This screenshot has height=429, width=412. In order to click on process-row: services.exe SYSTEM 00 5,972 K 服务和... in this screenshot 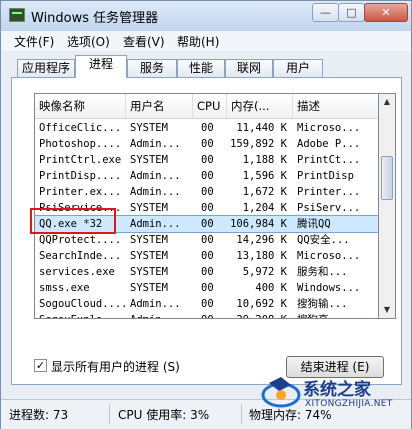, I will do `click(206, 272)`.